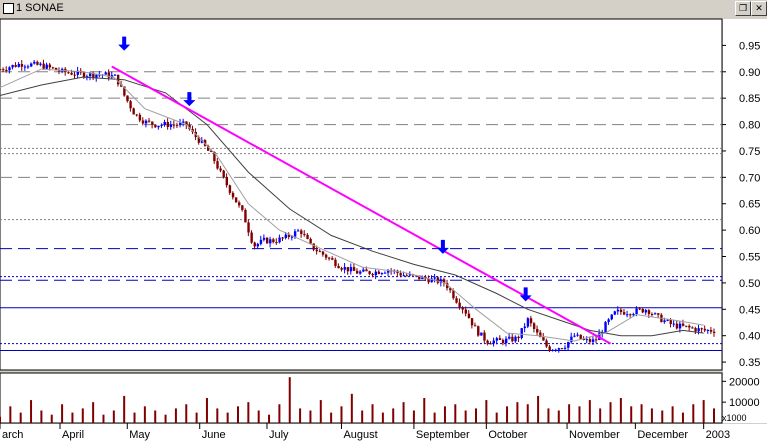  I want to click on window-icon, so click(8, 8).